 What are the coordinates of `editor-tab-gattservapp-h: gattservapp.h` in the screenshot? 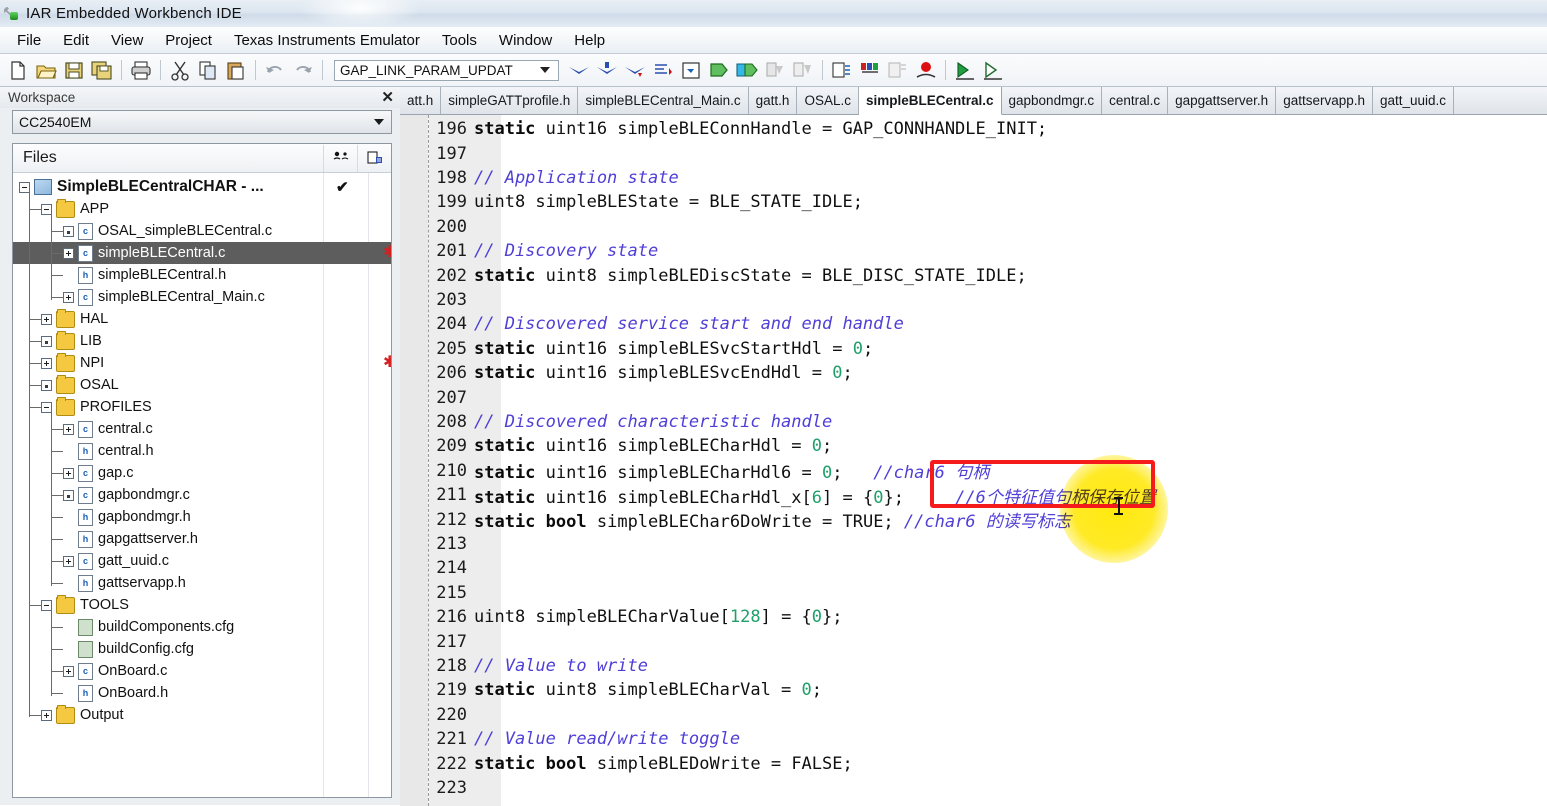 It's located at (1324, 100).